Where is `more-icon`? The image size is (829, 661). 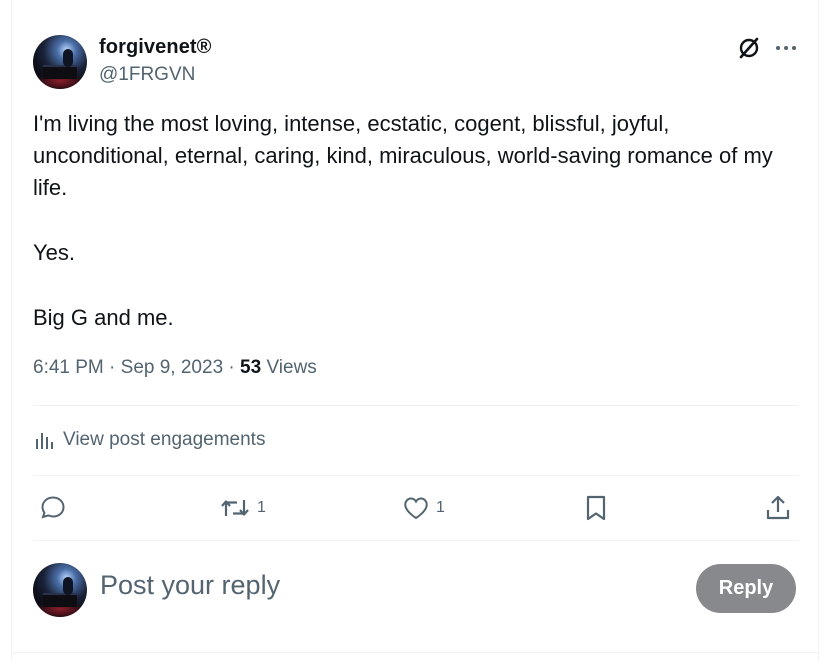 more-icon is located at coordinates (786, 48).